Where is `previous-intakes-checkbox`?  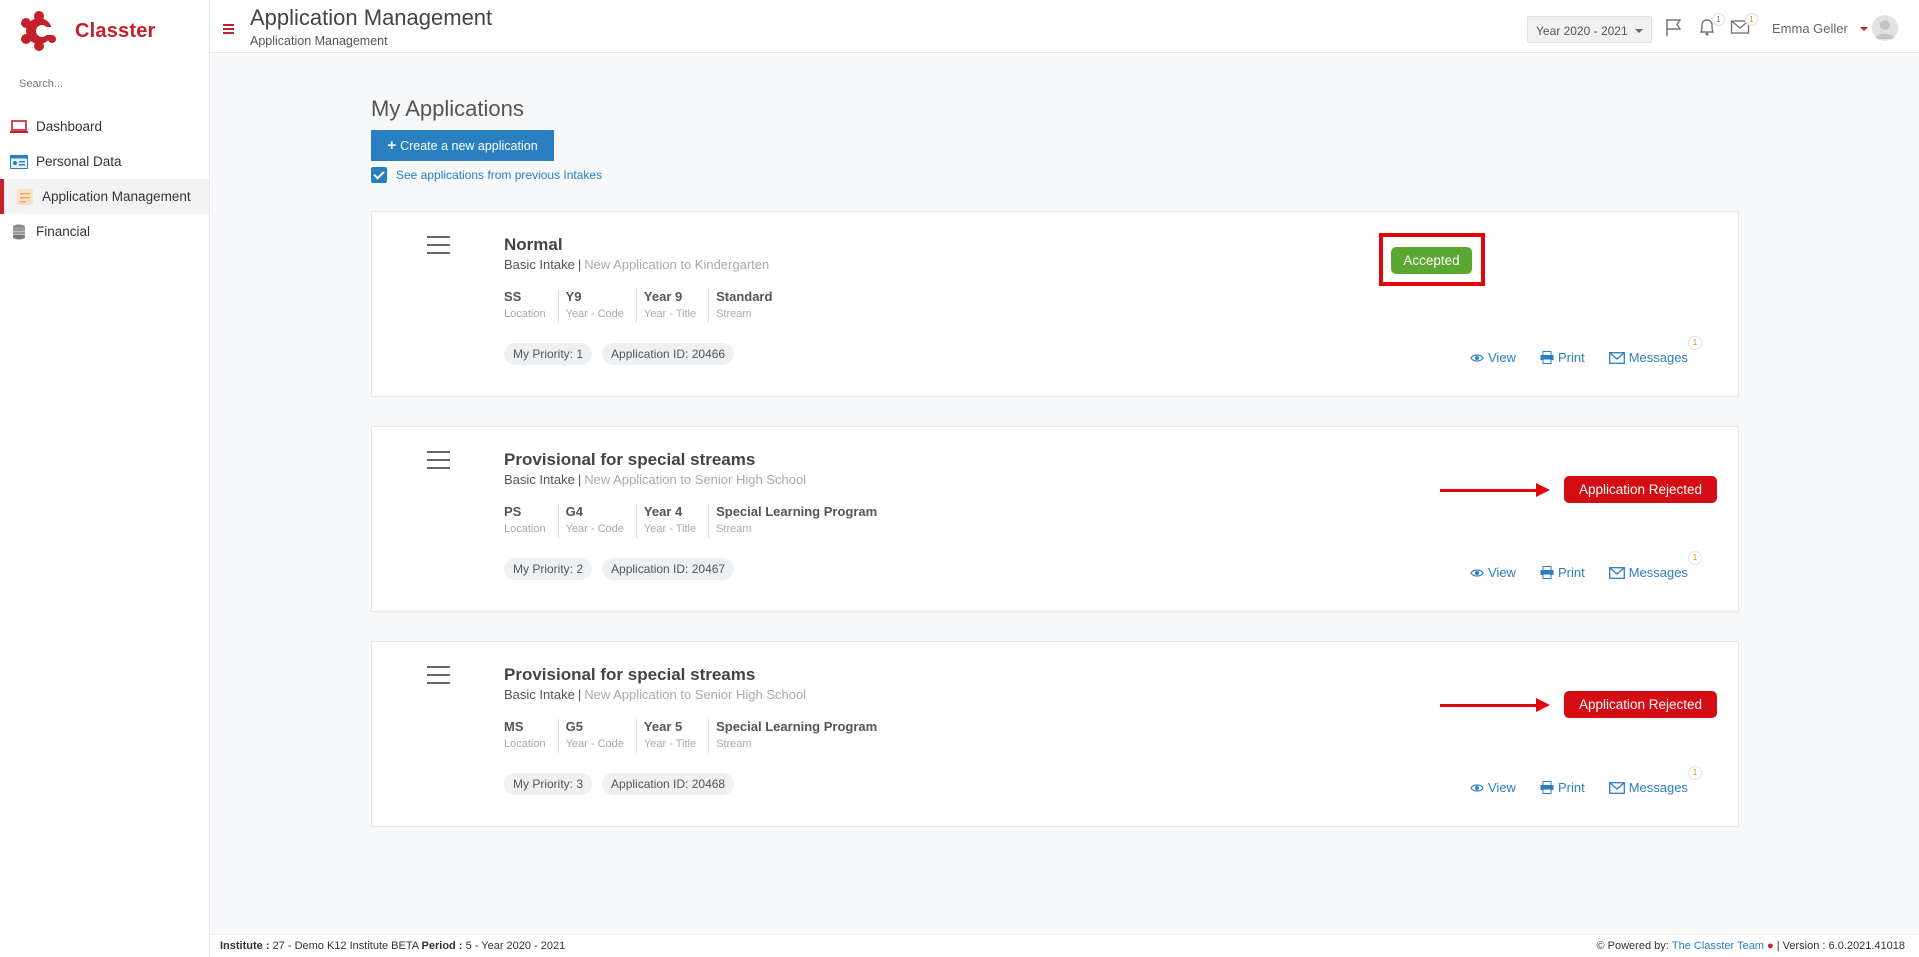
previous-intakes-checkbox is located at coordinates (379, 175).